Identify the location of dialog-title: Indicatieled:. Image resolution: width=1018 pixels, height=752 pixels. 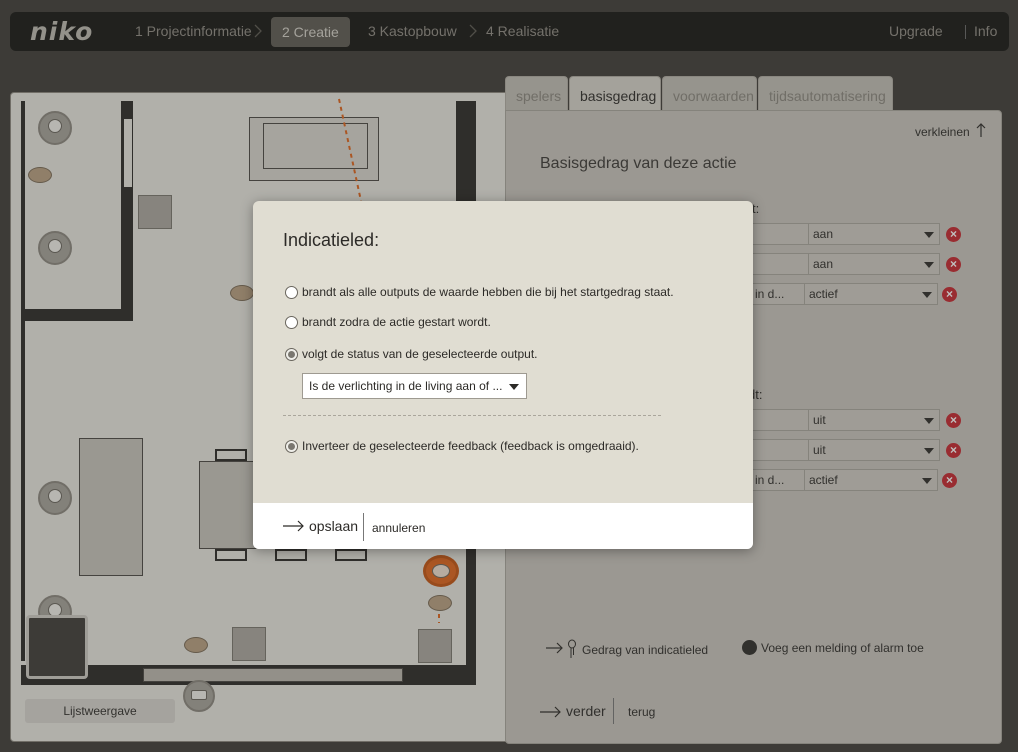
(331, 240).